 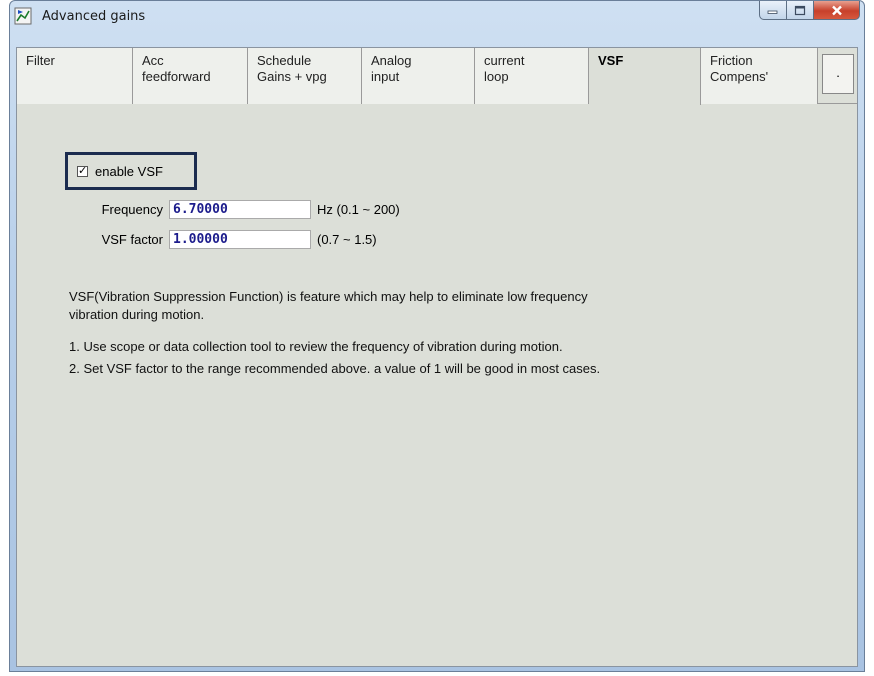 I want to click on frequency-label: Frequency, so click(x=132, y=209).